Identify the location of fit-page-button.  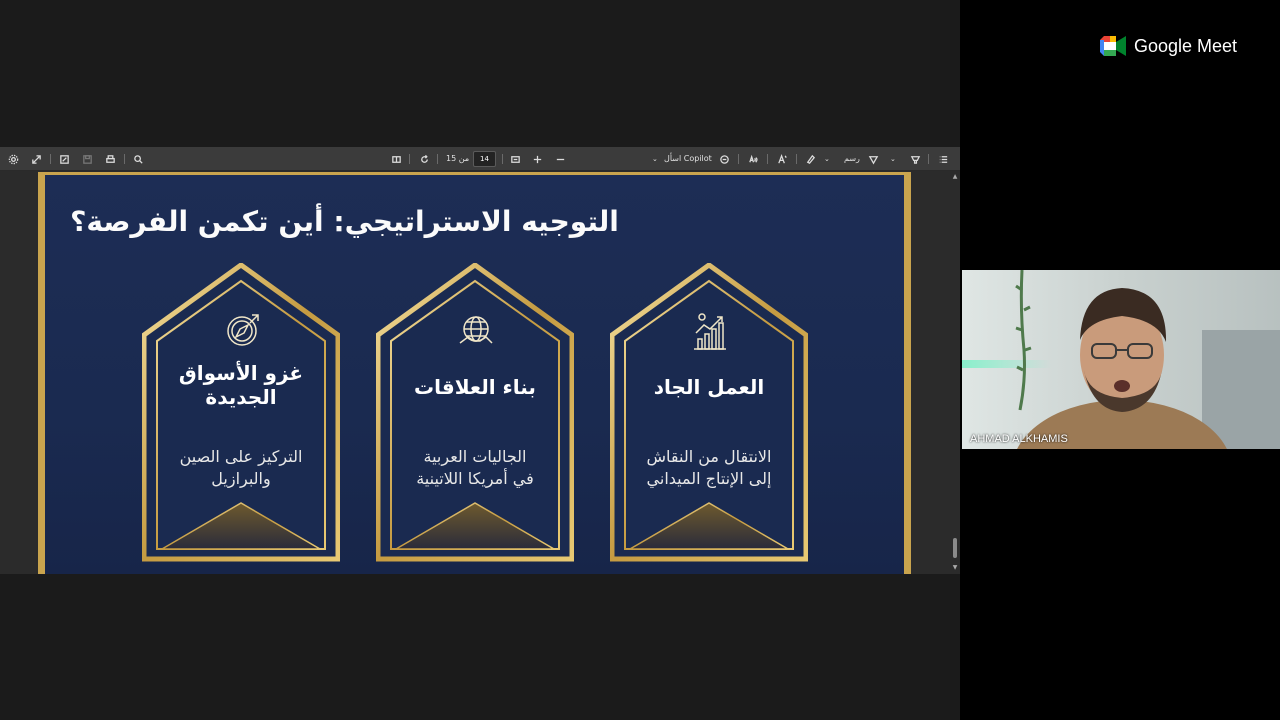
(515, 159).